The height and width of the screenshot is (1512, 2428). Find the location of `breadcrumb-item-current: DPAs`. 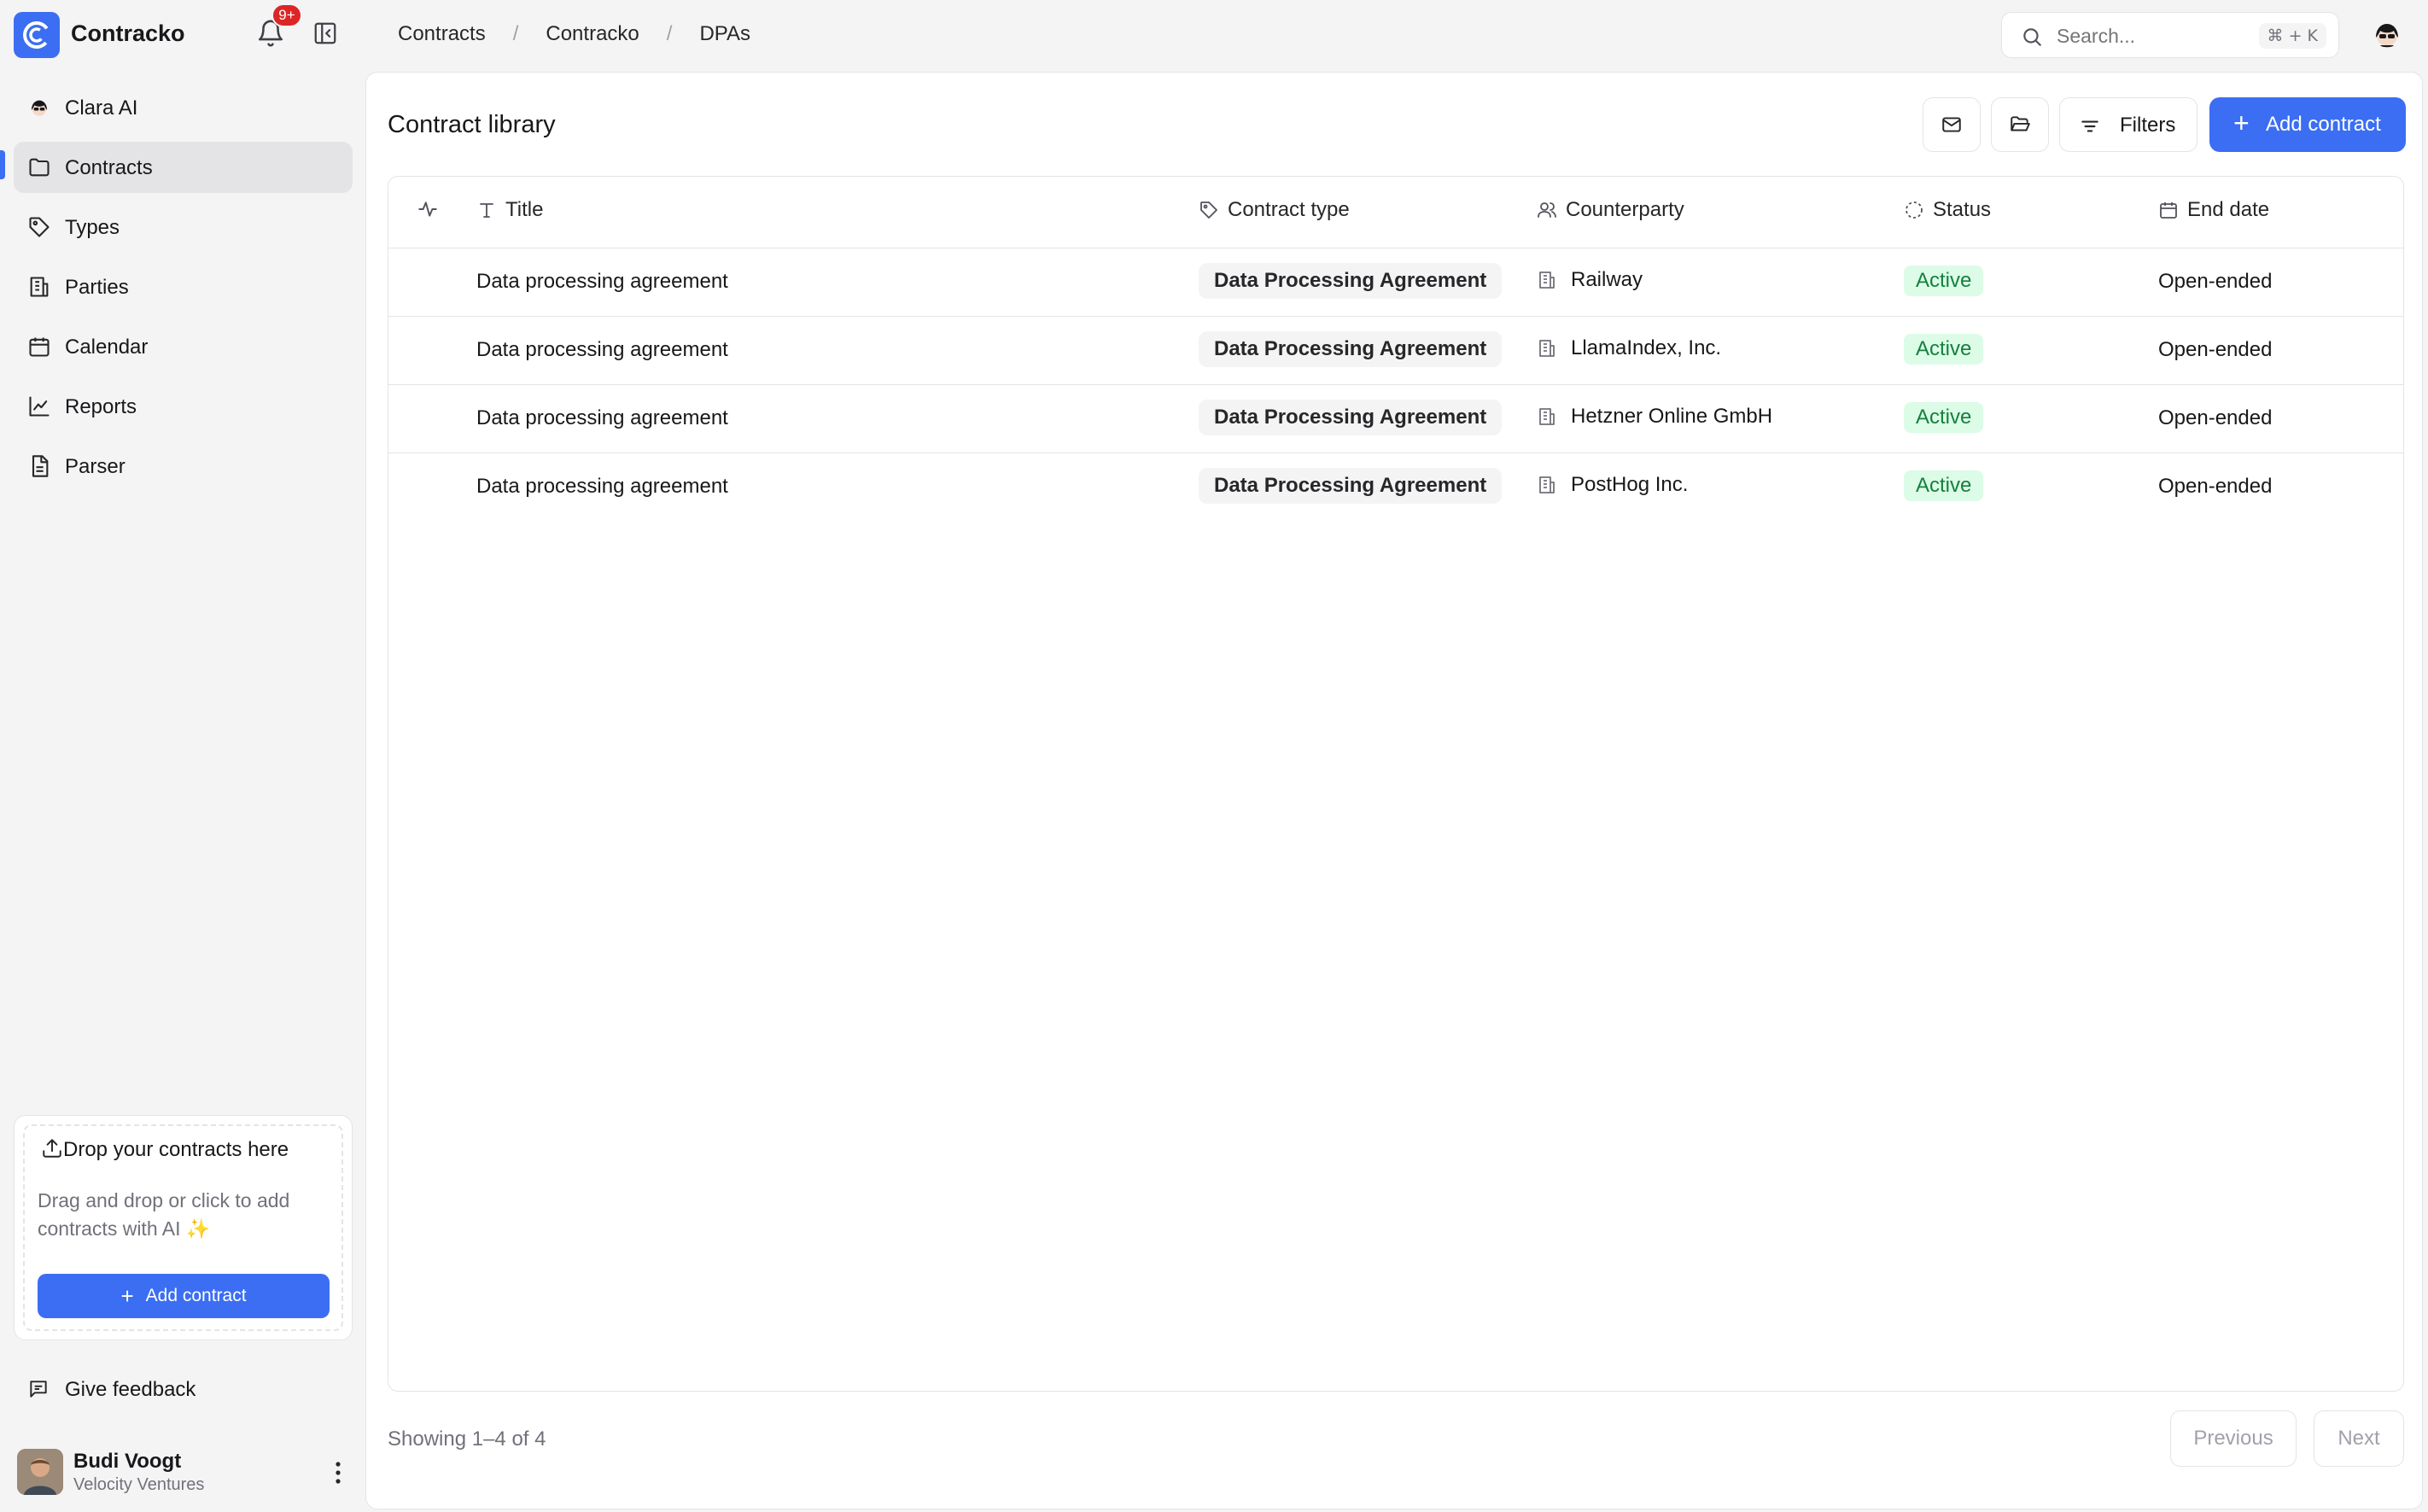

breadcrumb-item-current: DPAs is located at coordinates (724, 34).